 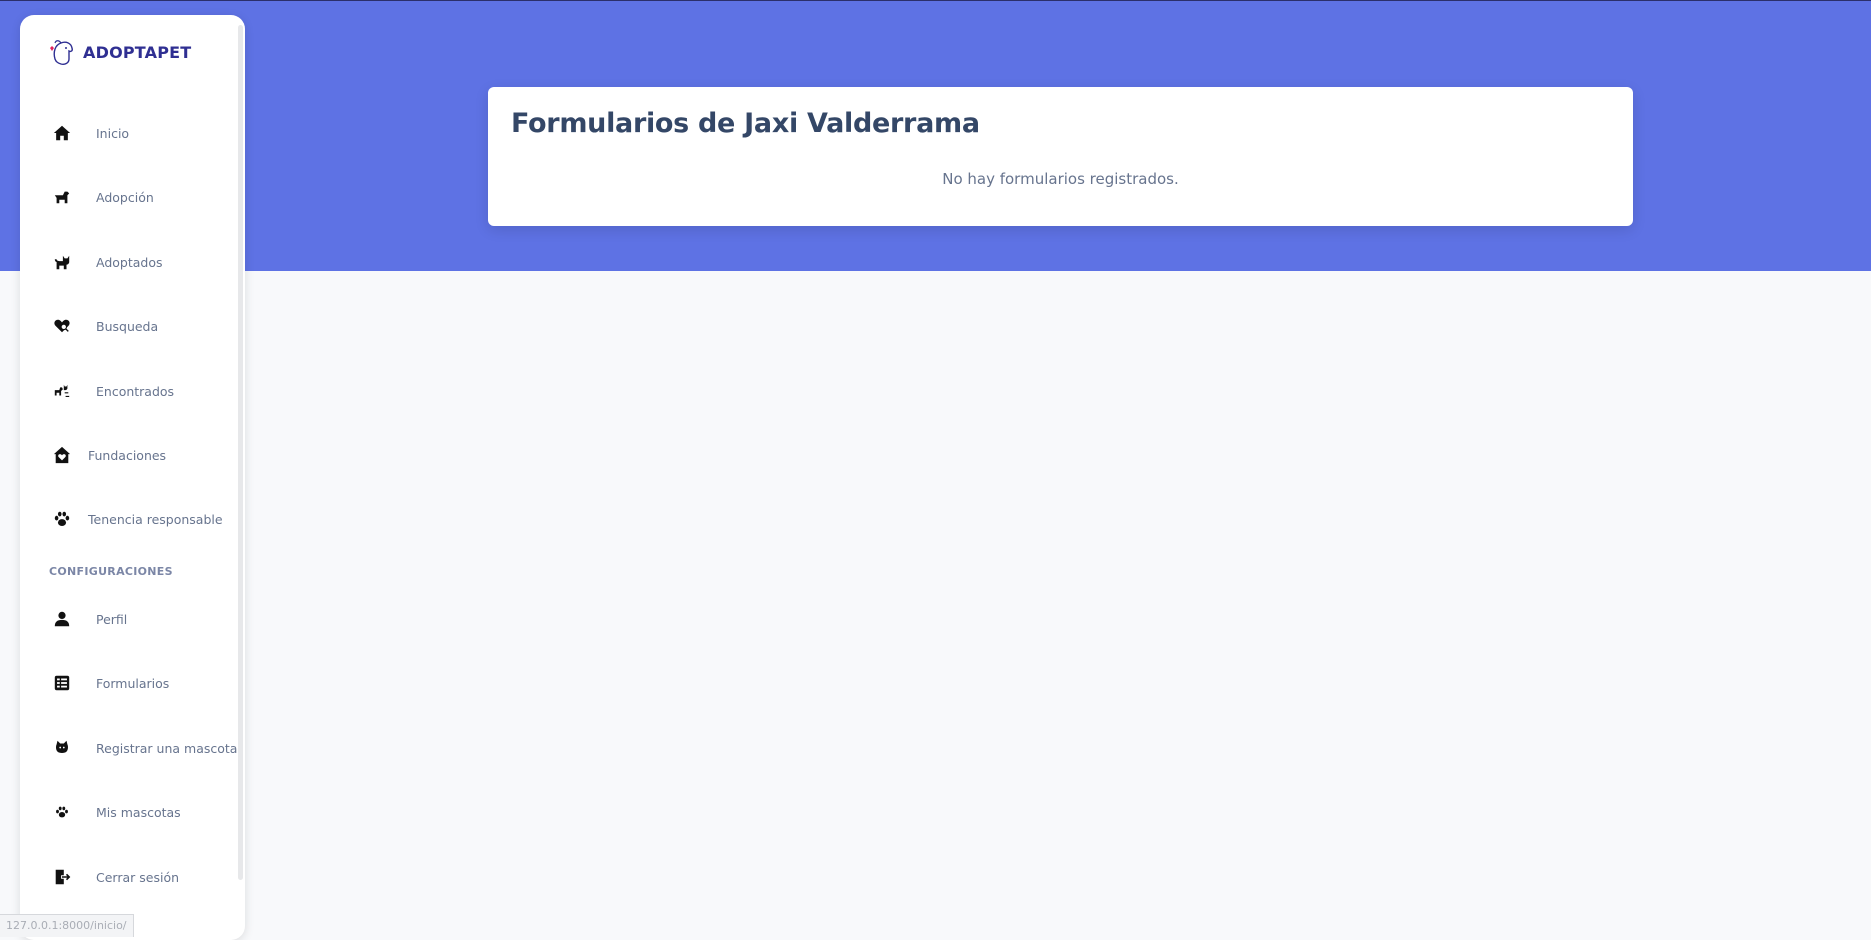 What do you see at coordinates (62, 877) in the screenshot?
I see `logout-icon` at bounding box center [62, 877].